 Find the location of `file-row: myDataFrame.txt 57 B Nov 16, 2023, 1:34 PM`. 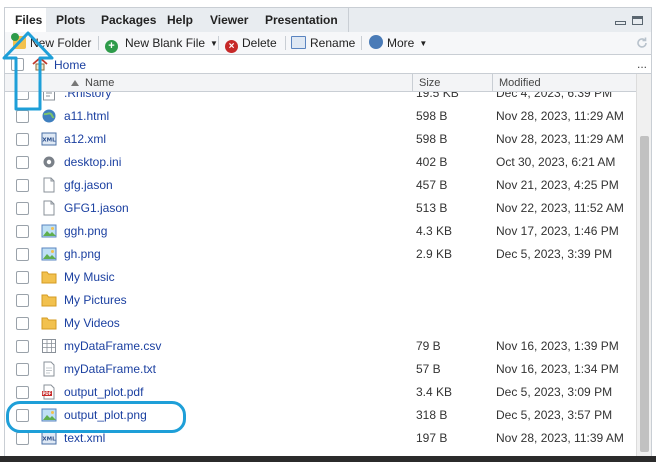

file-row: myDataFrame.txt 57 B Nov 16, 2023, 1:34 PM is located at coordinates (320, 369).